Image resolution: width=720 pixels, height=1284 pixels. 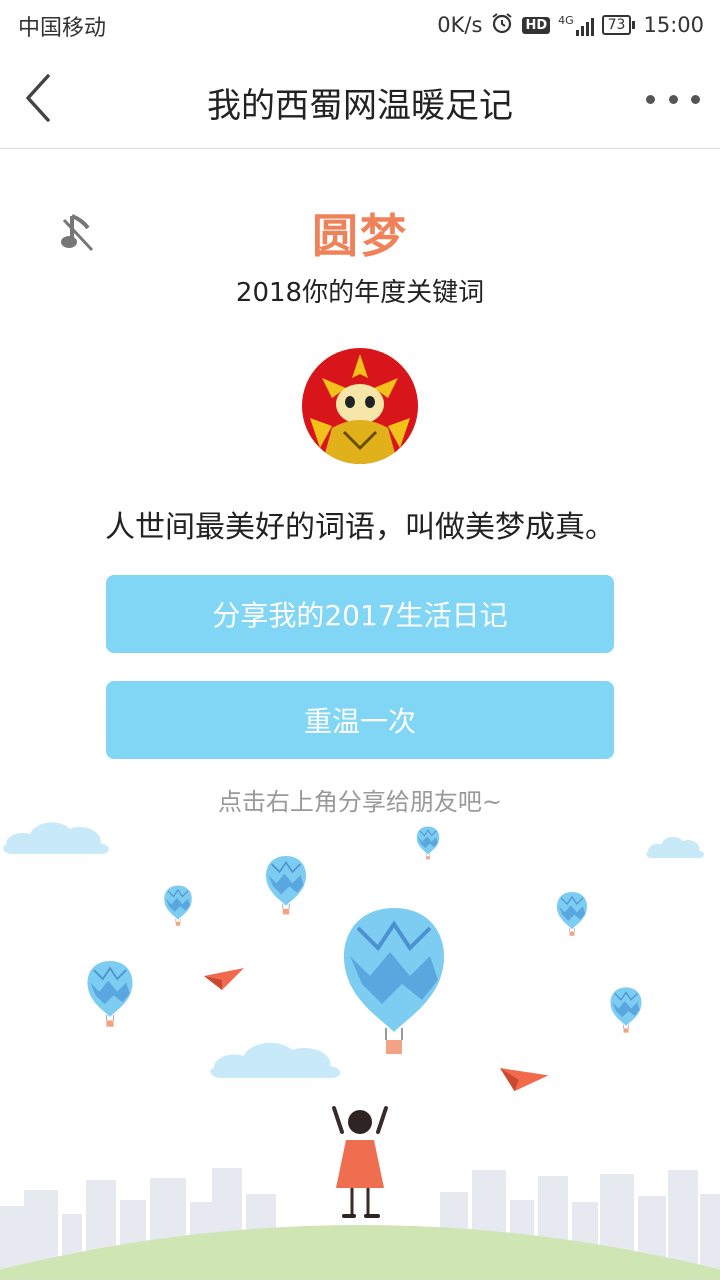 I want to click on annual-keyword: 圆梦, so click(x=360, y=236).